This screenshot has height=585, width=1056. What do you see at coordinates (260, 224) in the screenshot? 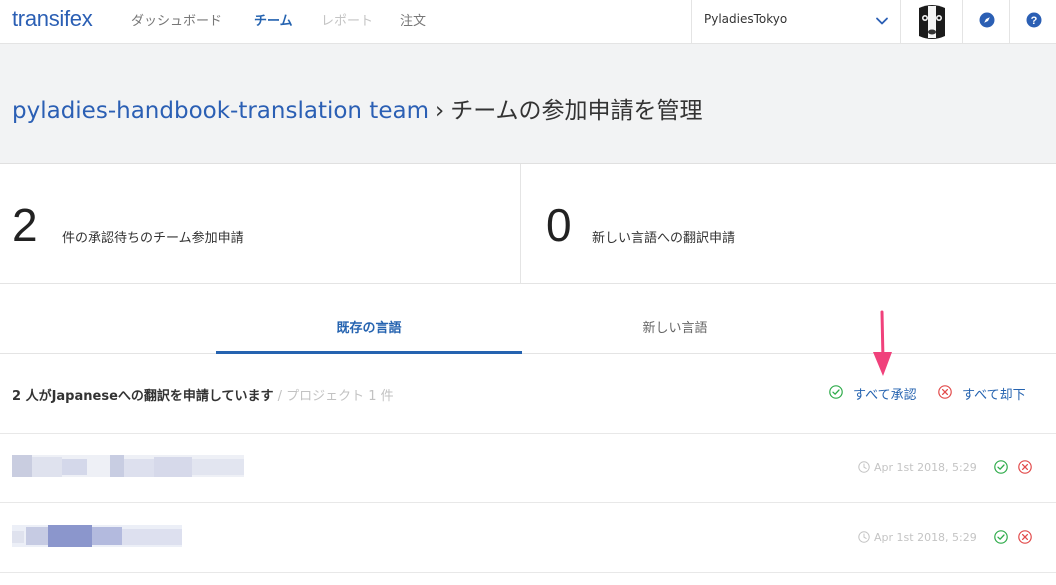
I see `stat-pending-team-requests: 2 件の承認待ちのチーム参加申請` at bounding box center [260, 224].